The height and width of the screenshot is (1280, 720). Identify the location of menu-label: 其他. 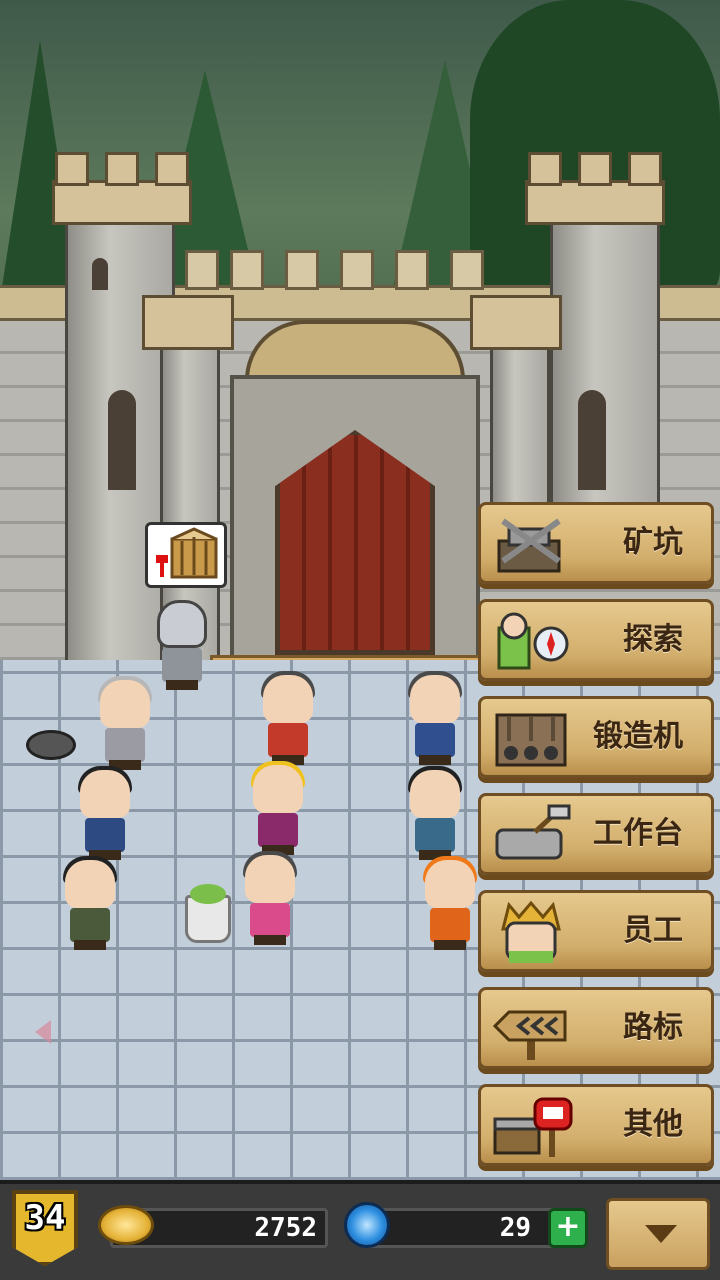
(653, 1124).